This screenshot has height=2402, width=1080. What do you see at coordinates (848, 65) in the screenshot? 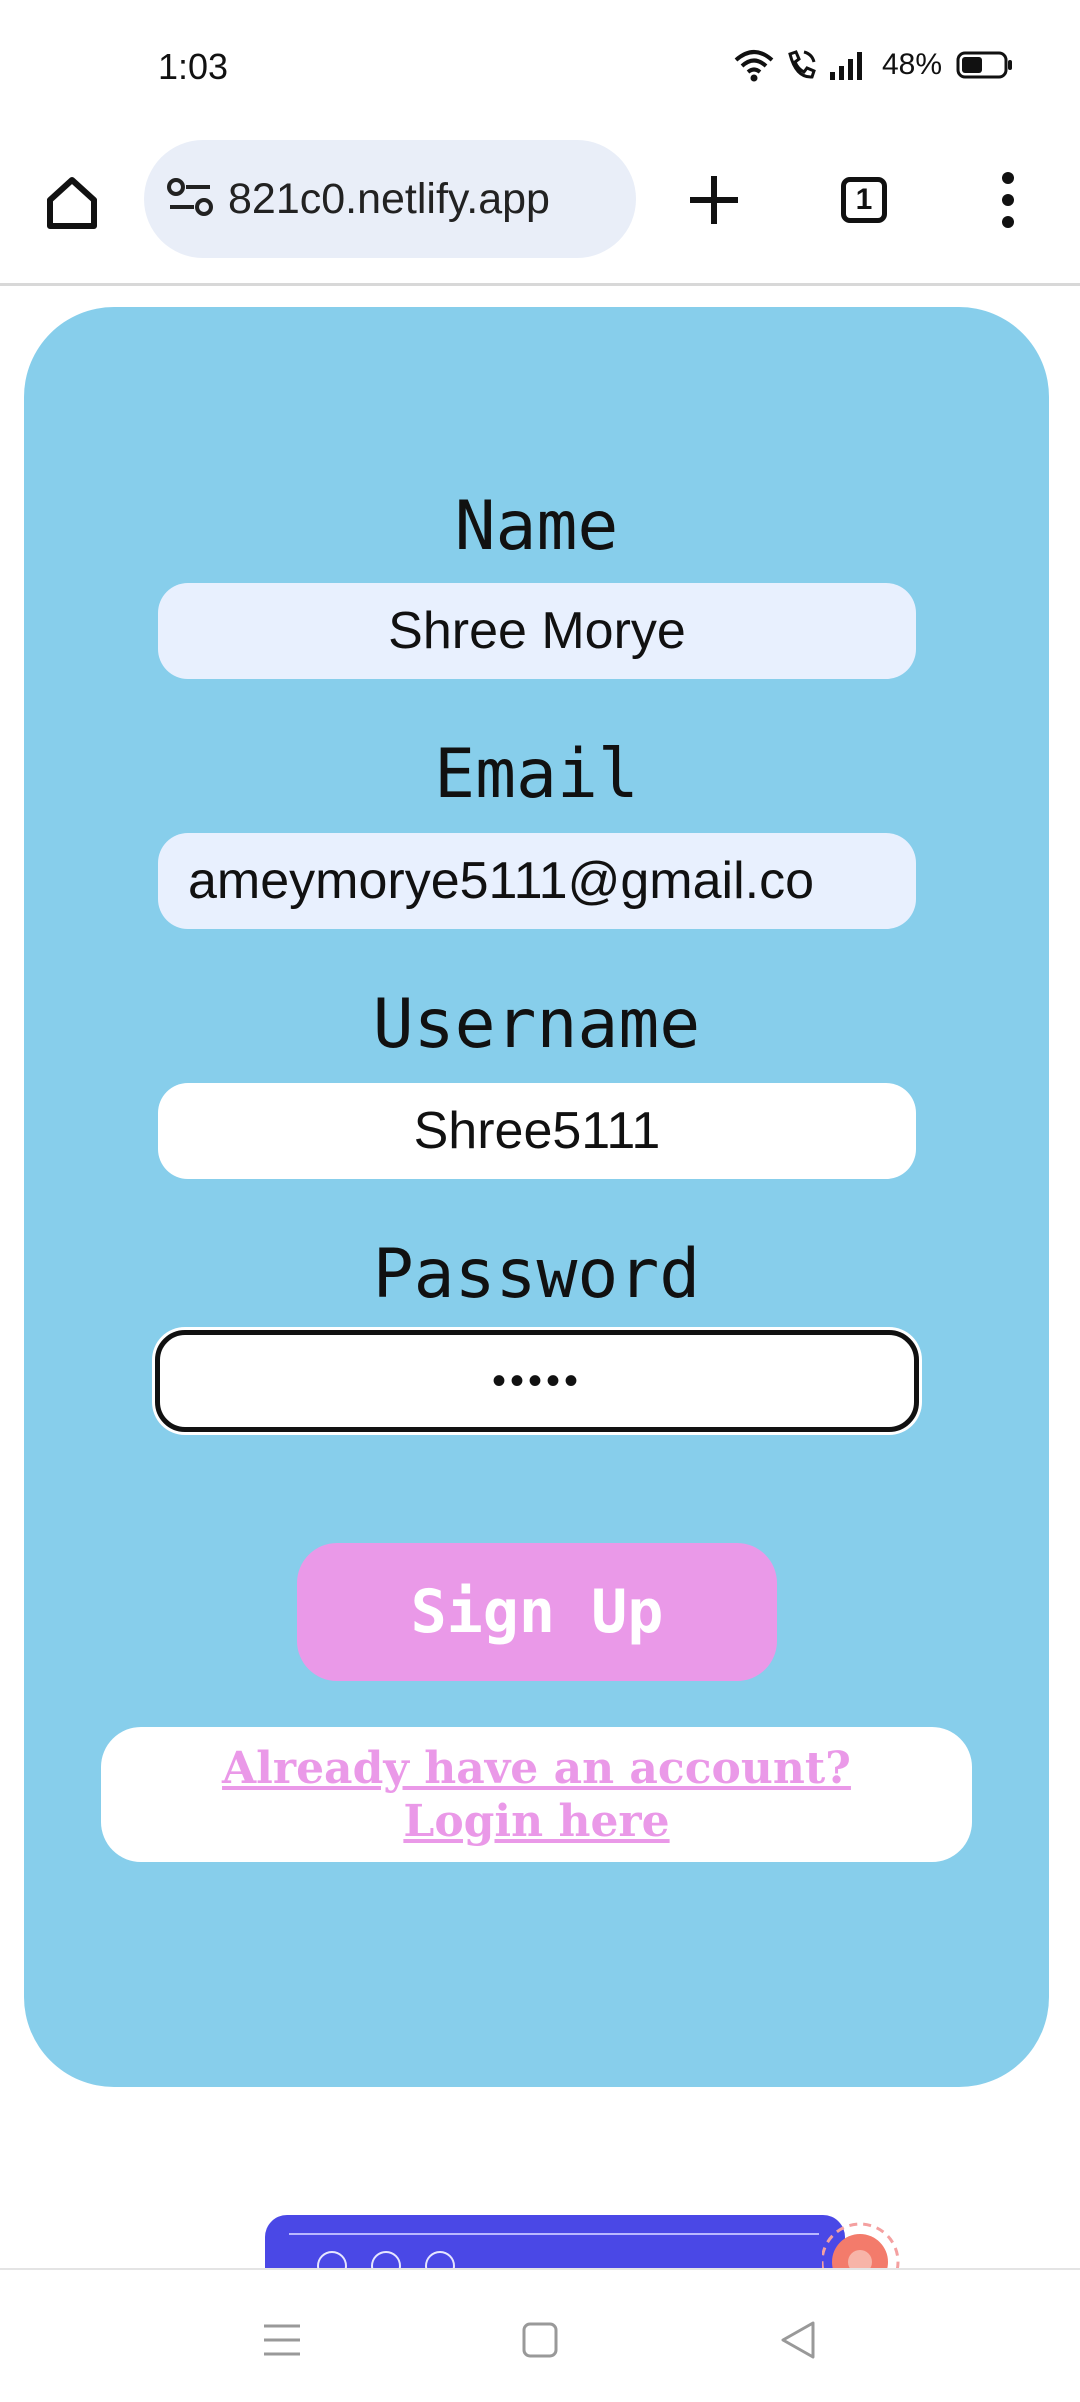
I see `signal-icon` at bounding box center [848, 65].